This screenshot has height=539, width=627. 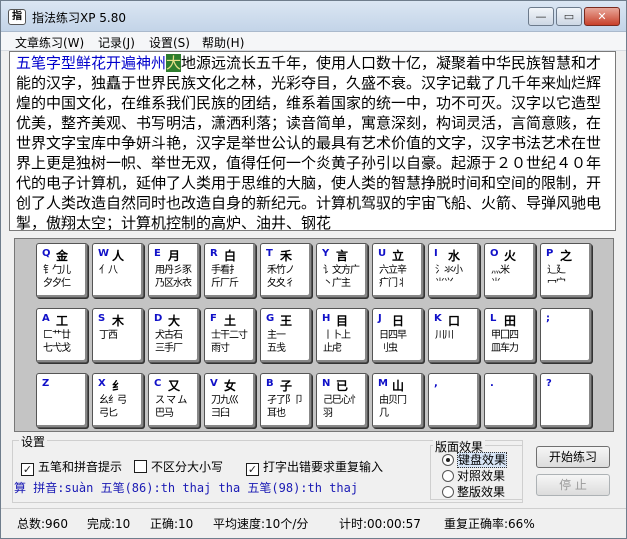 I want to click on title-bar: 指 指法练习XP 5.80 — ▭ ✕, so click(x=313, y=16).